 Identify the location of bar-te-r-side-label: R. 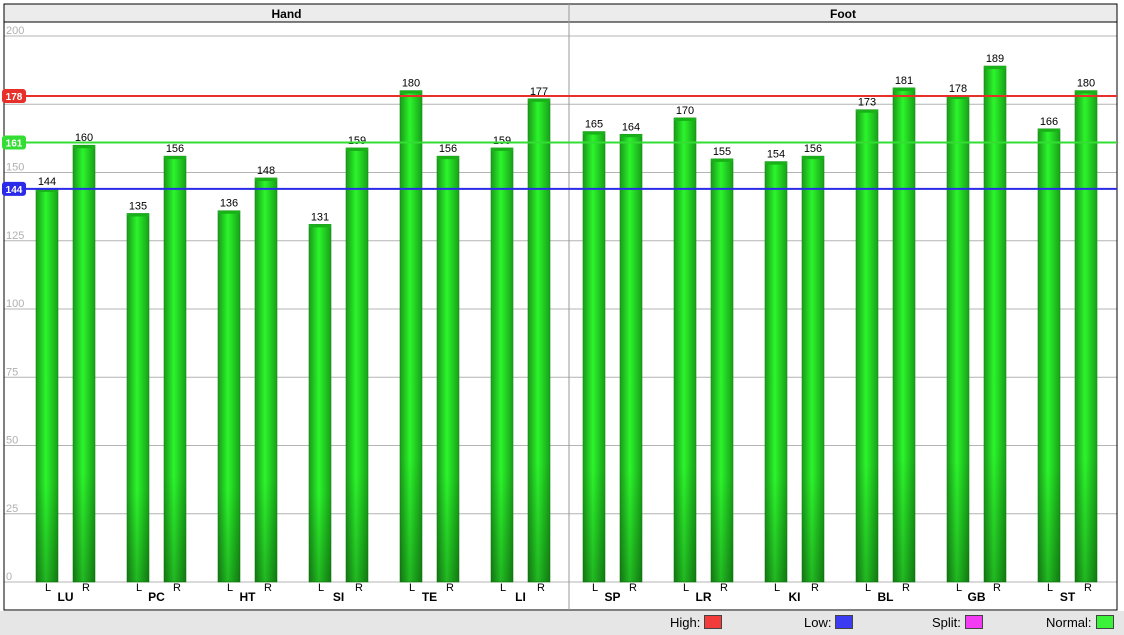
(450, 588).